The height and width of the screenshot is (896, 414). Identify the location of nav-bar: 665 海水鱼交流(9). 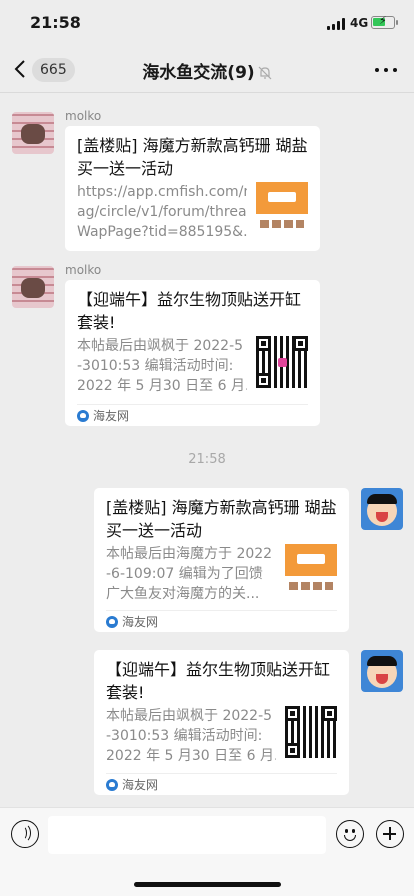
(207, 70).